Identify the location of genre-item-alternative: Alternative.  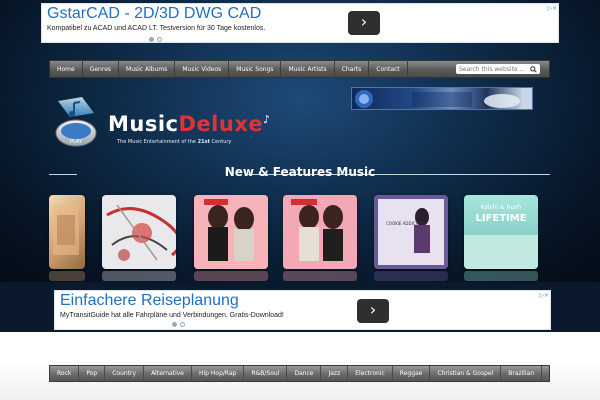
(168, 373).